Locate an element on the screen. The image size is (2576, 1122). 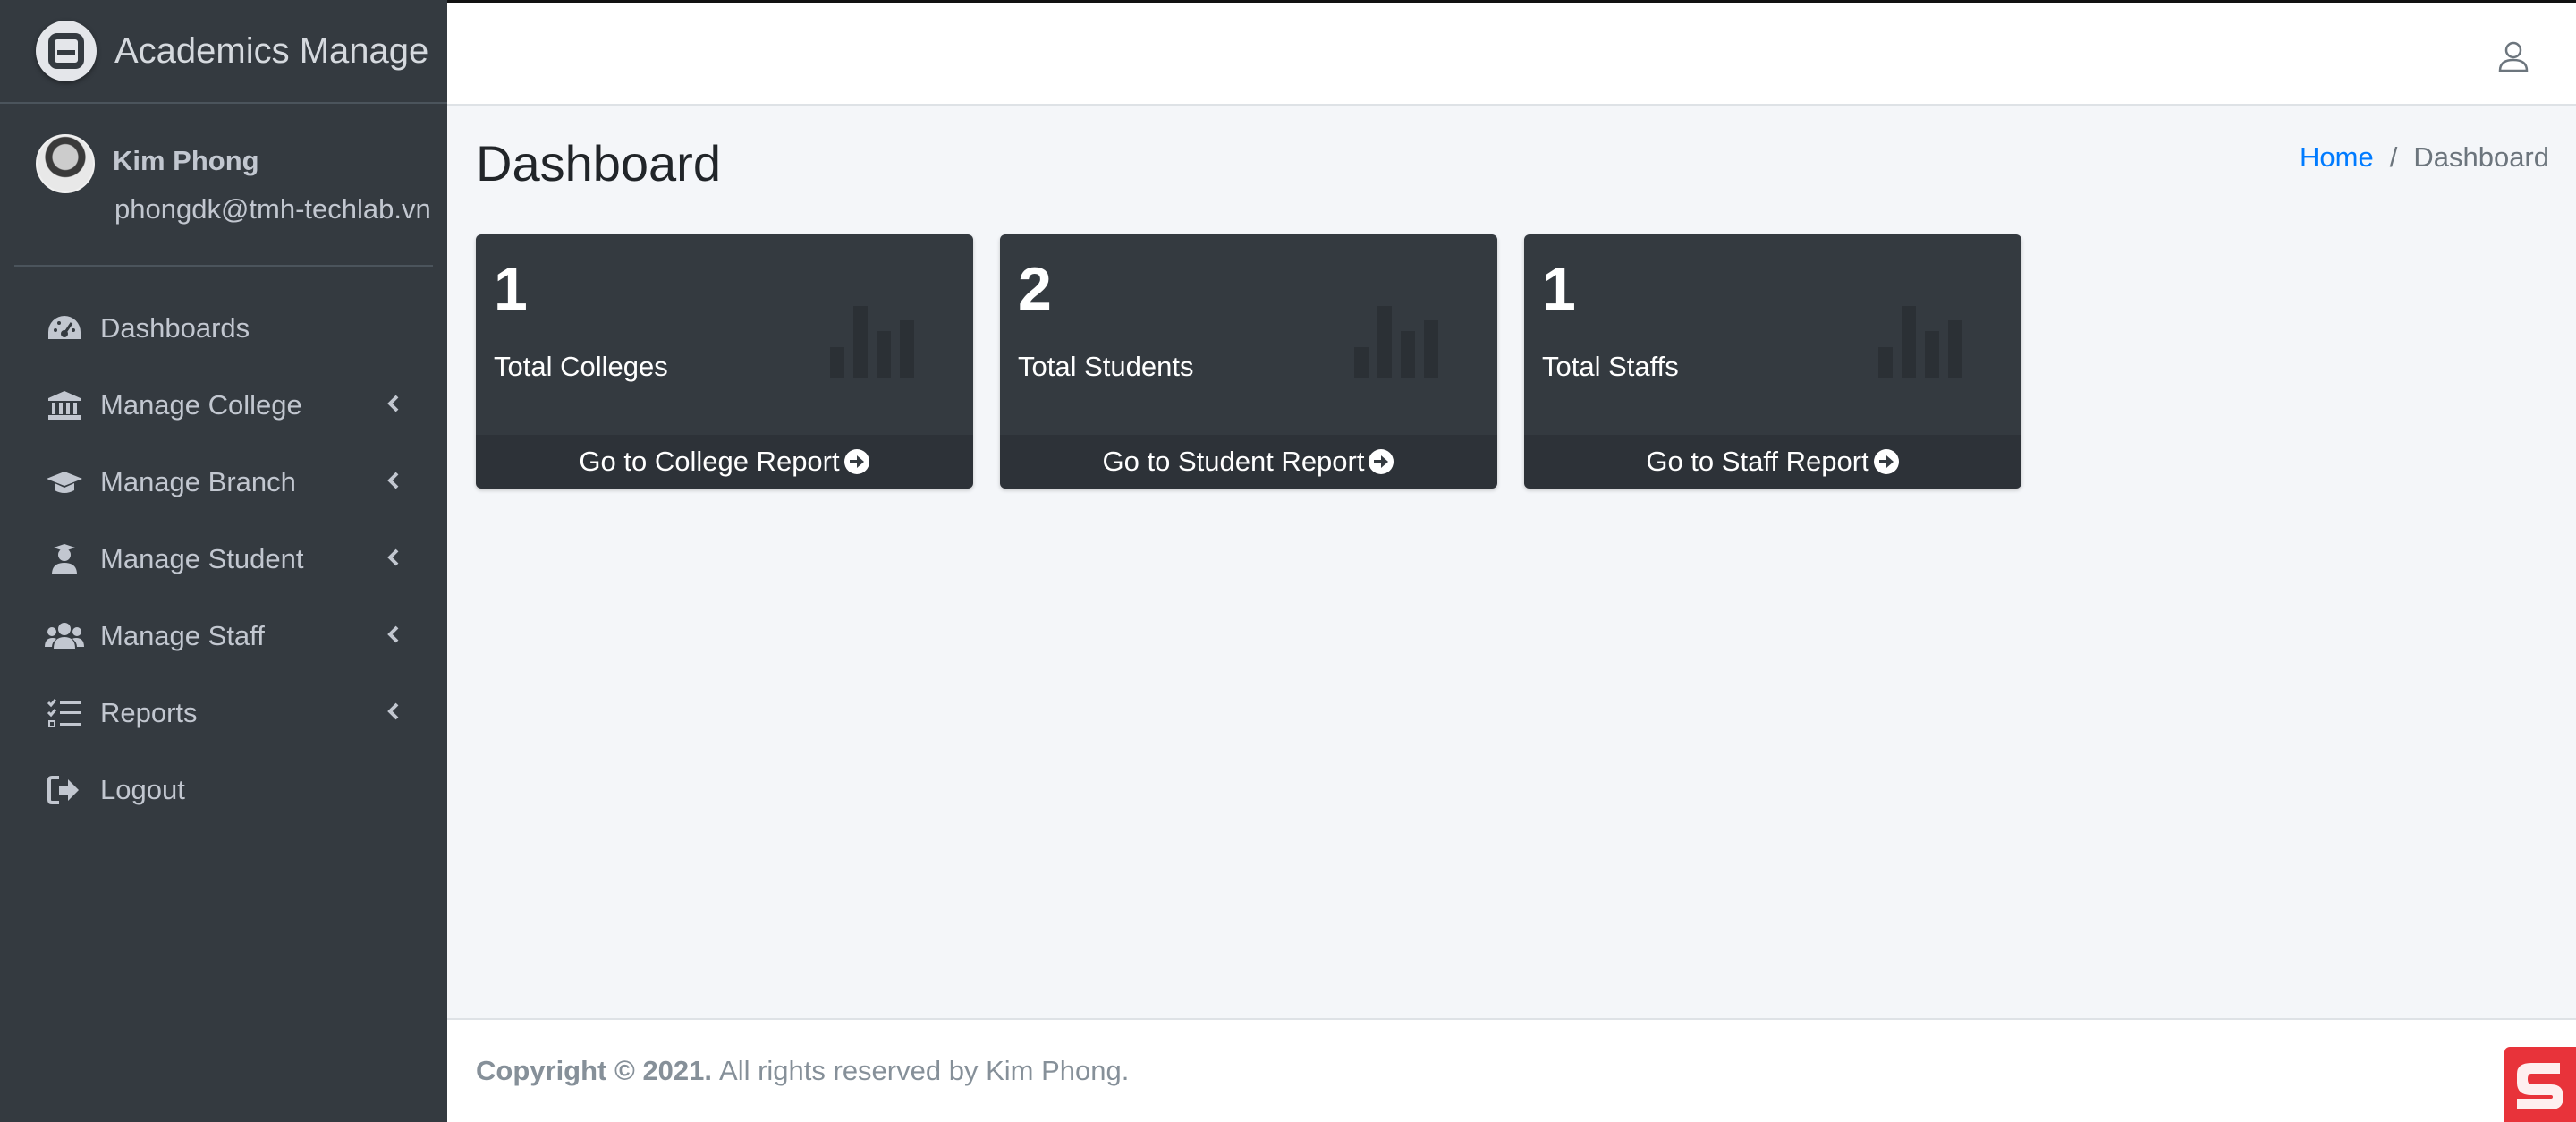
sidebar-item-manage-college: Manage College is located at coordinates (223, 405).